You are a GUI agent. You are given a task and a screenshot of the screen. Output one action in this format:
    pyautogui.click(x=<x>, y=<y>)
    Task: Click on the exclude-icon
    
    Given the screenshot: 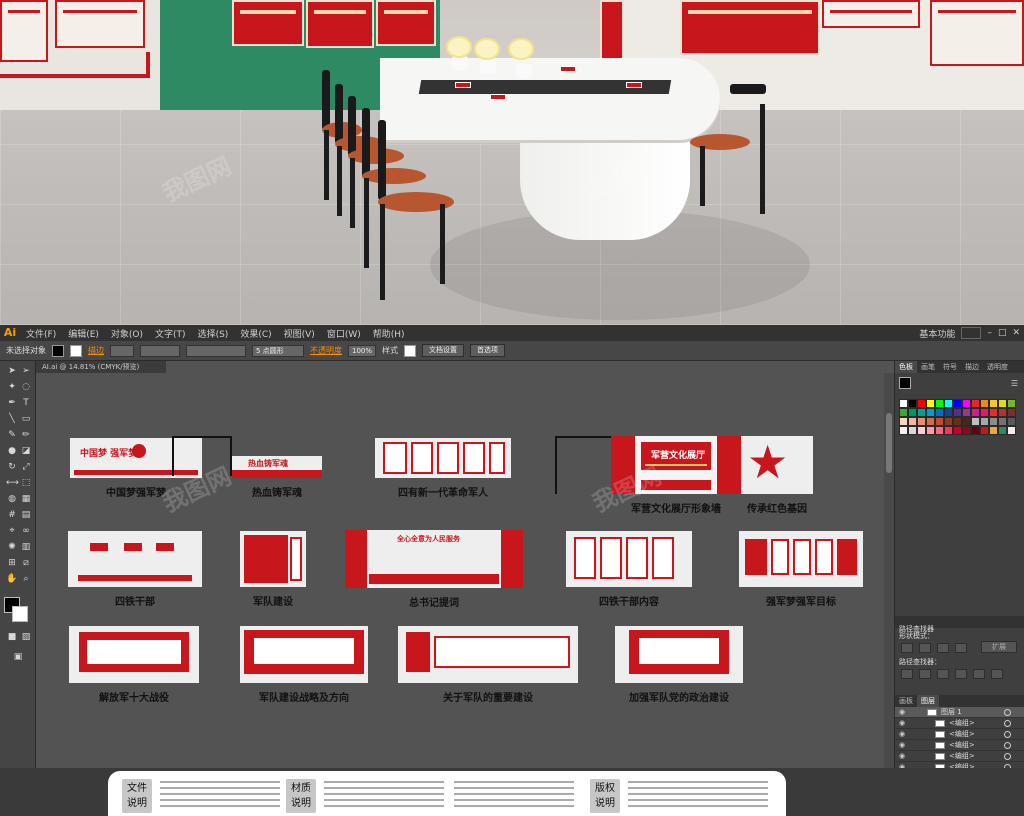 What is the action you would take?
    pyautogui.click(x=961, y=648)
    